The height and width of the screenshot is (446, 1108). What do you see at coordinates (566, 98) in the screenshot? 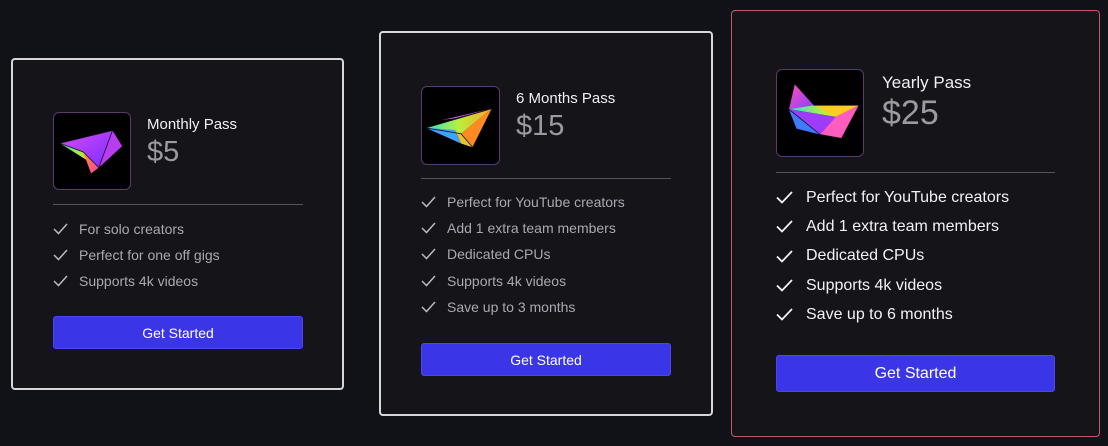
I see `plan-name: 6 Months Pass` at bounding box center [566, 98].